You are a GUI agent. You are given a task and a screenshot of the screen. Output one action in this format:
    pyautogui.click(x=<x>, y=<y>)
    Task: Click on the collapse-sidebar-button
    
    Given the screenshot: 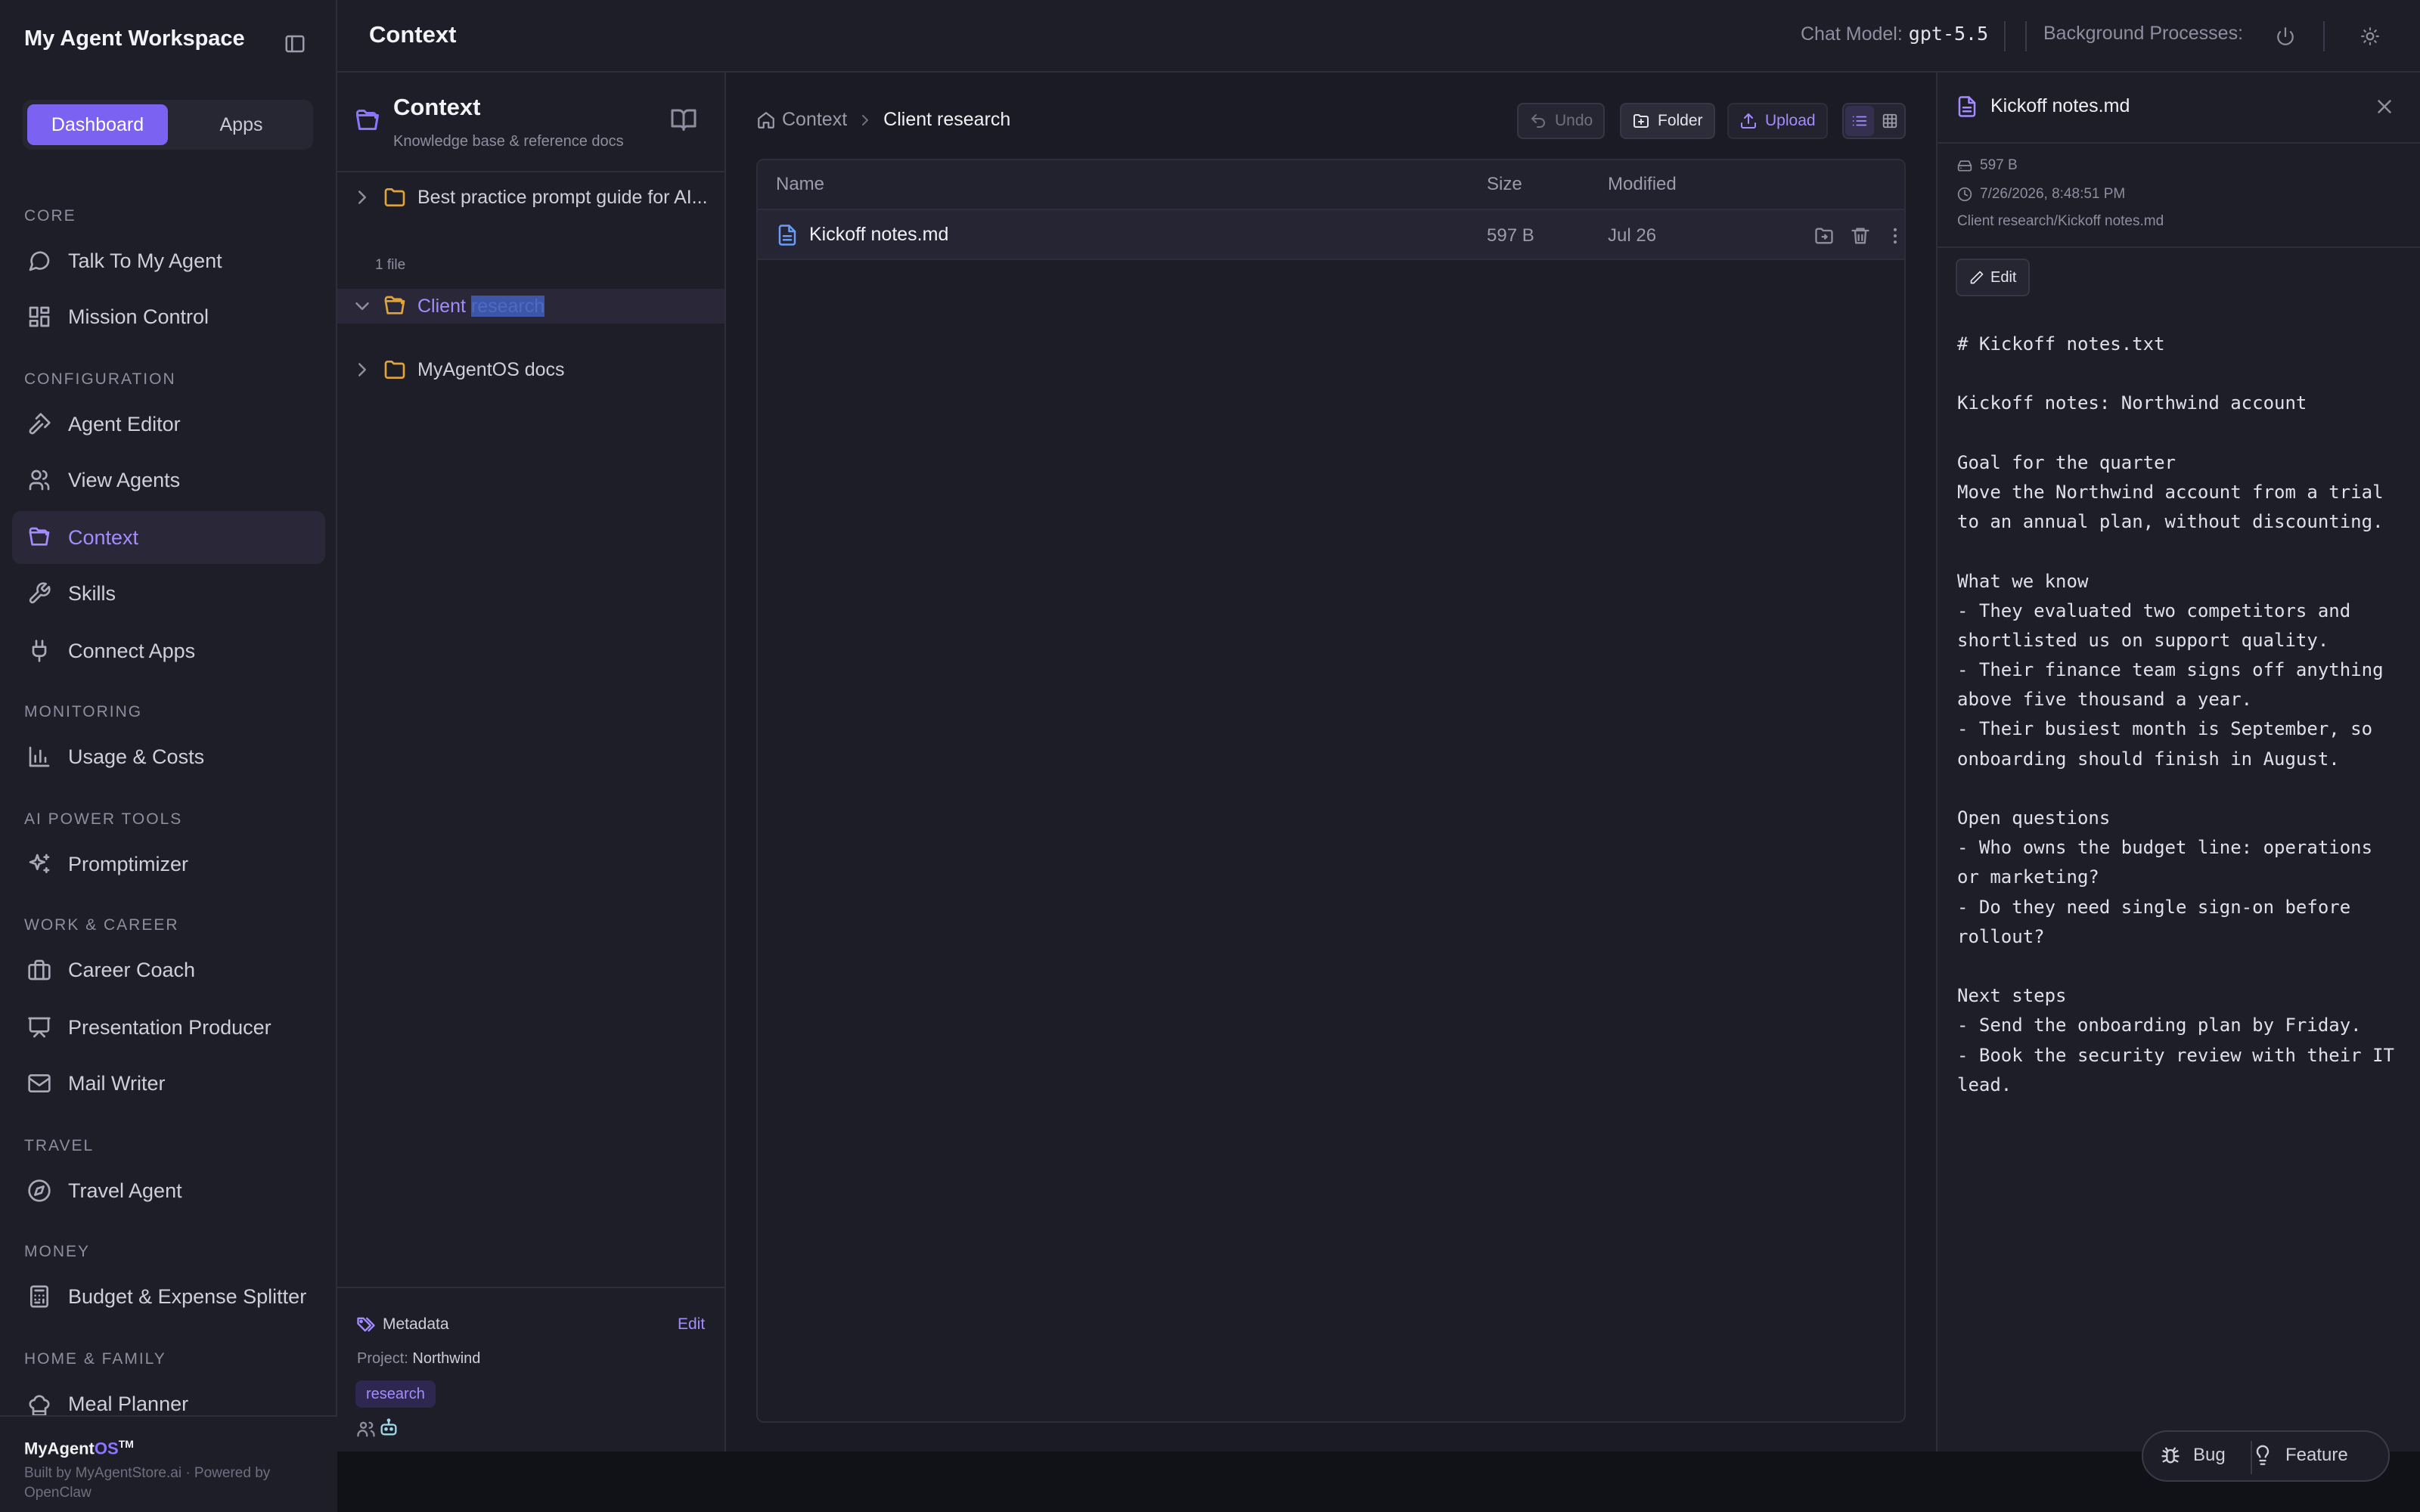 What is the action you would take?
    pyautogui.click(x=295, y=44)
    